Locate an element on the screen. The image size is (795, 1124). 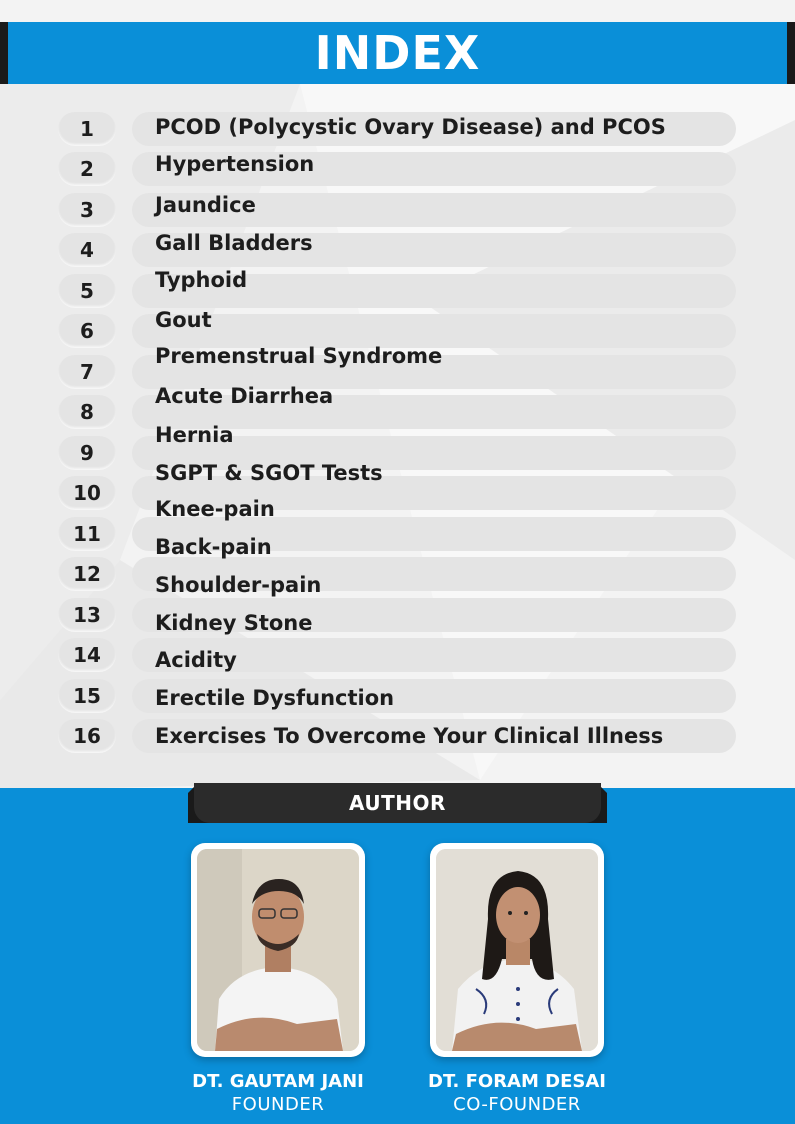
index-row: 15 Acidity is located at coordinates (397, 680).